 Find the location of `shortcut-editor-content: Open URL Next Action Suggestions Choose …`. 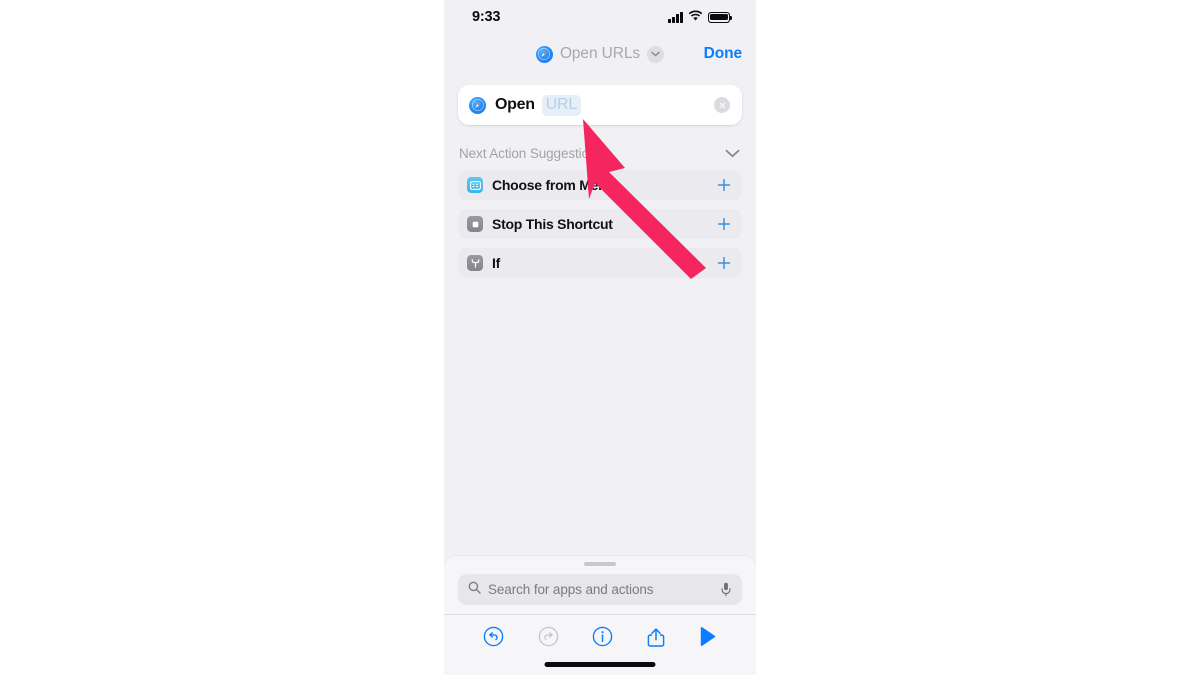

shortcut-editor-content: Open URL Next Action Suggestions Choose … is located at coordinates (600, 181).